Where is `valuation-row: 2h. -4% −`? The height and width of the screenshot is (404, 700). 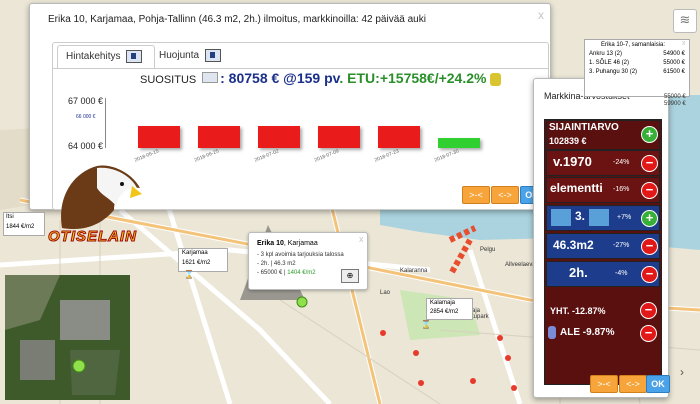
valuation-row: 2h. -4% − is located at coordinates (603, 274).